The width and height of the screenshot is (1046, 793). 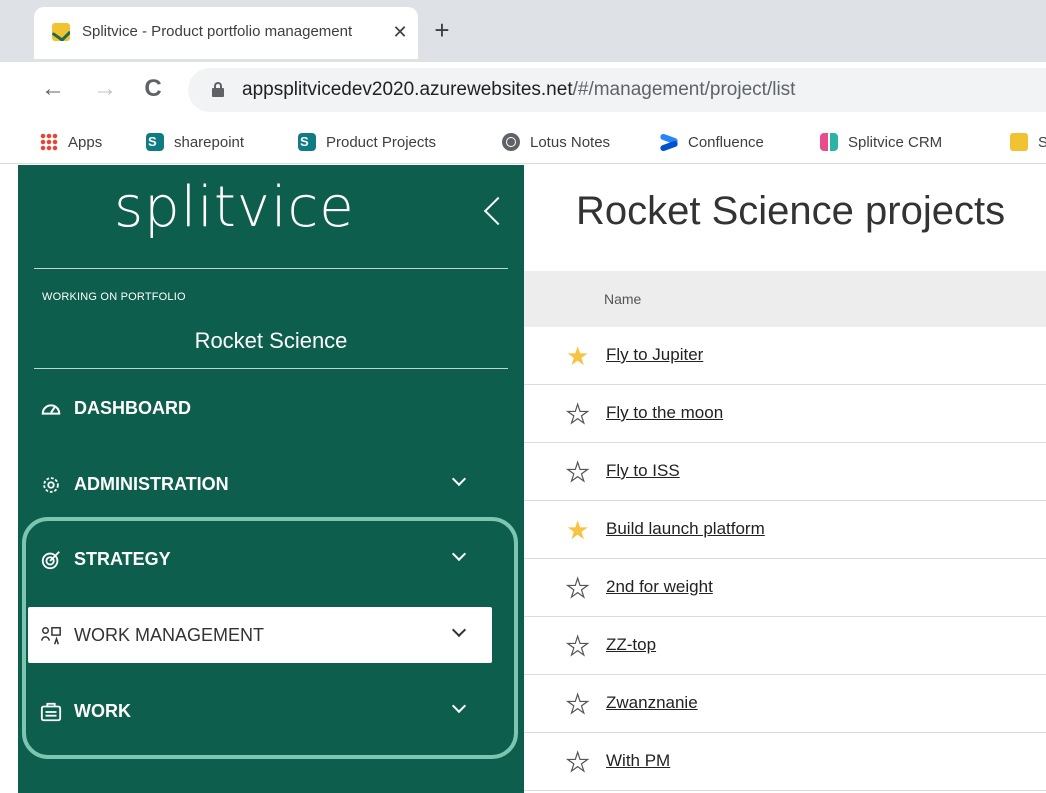 What do you see at coordinates (511, 142) in the screenshot?
I see `globe-icon` at bounding box center [511, 142].